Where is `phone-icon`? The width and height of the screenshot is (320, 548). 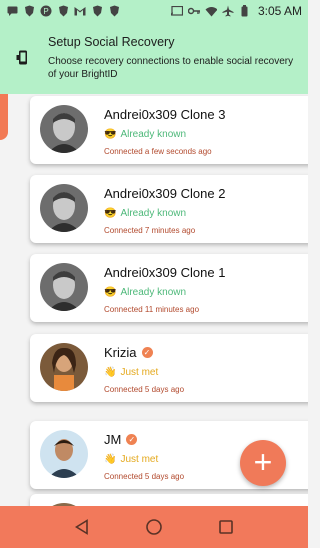 phone-icon is located at coordinates (23, 58).